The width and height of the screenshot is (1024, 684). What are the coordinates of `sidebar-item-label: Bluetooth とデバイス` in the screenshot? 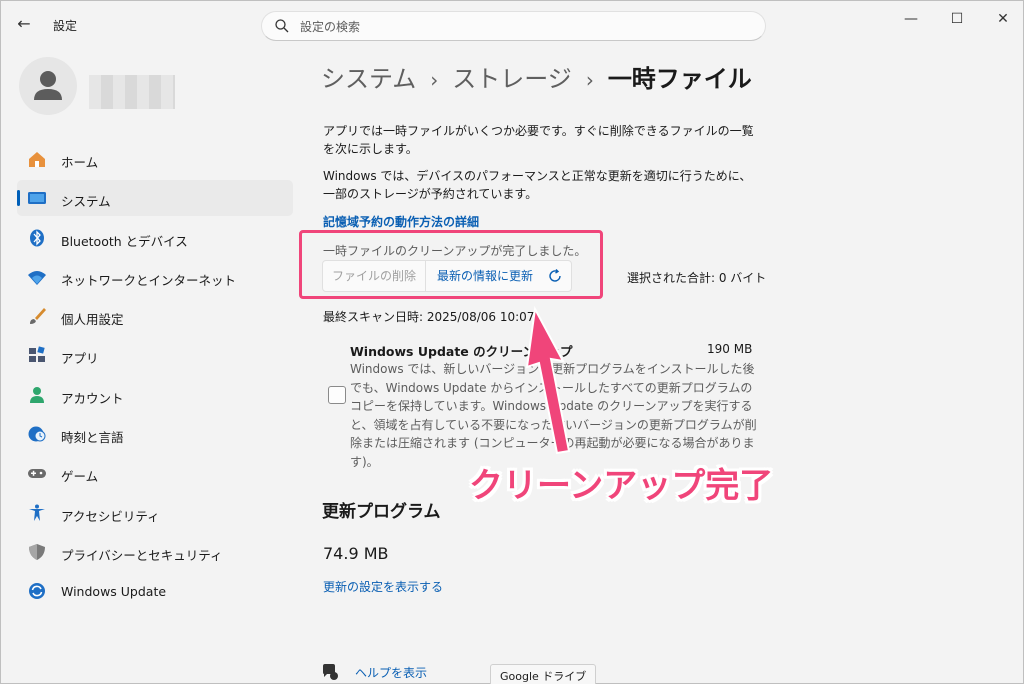 It's located at (124, 241).